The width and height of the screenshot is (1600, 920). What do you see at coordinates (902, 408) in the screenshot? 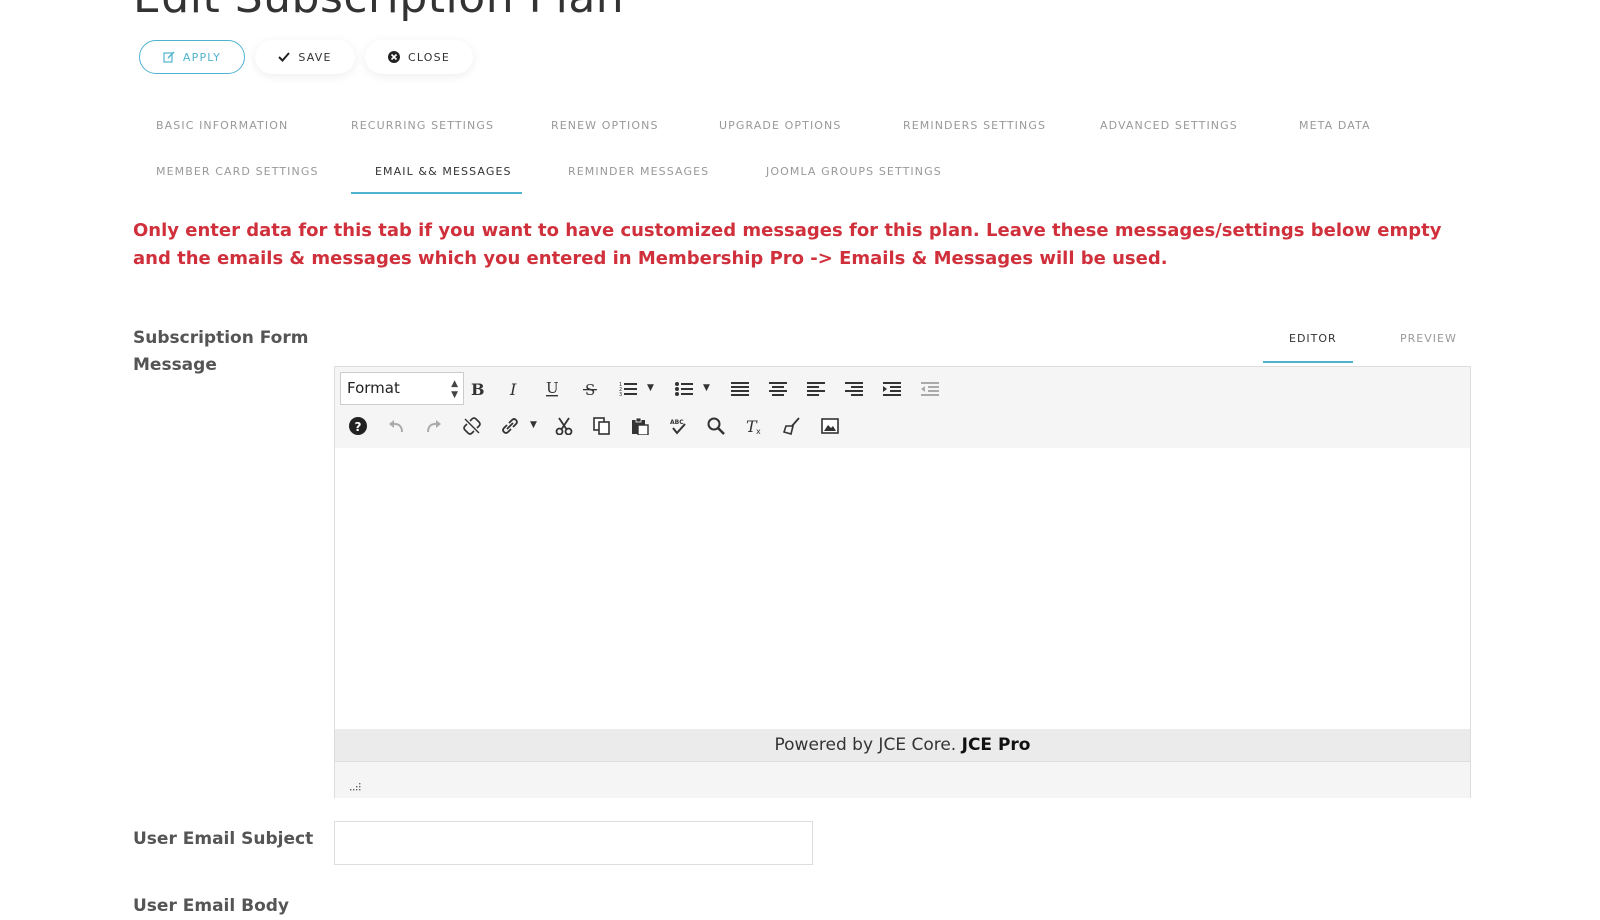
I see `editor-toolbar: Format ▲▼ B I U S 123 ▼ ▼` at bounding box center [902, 408].